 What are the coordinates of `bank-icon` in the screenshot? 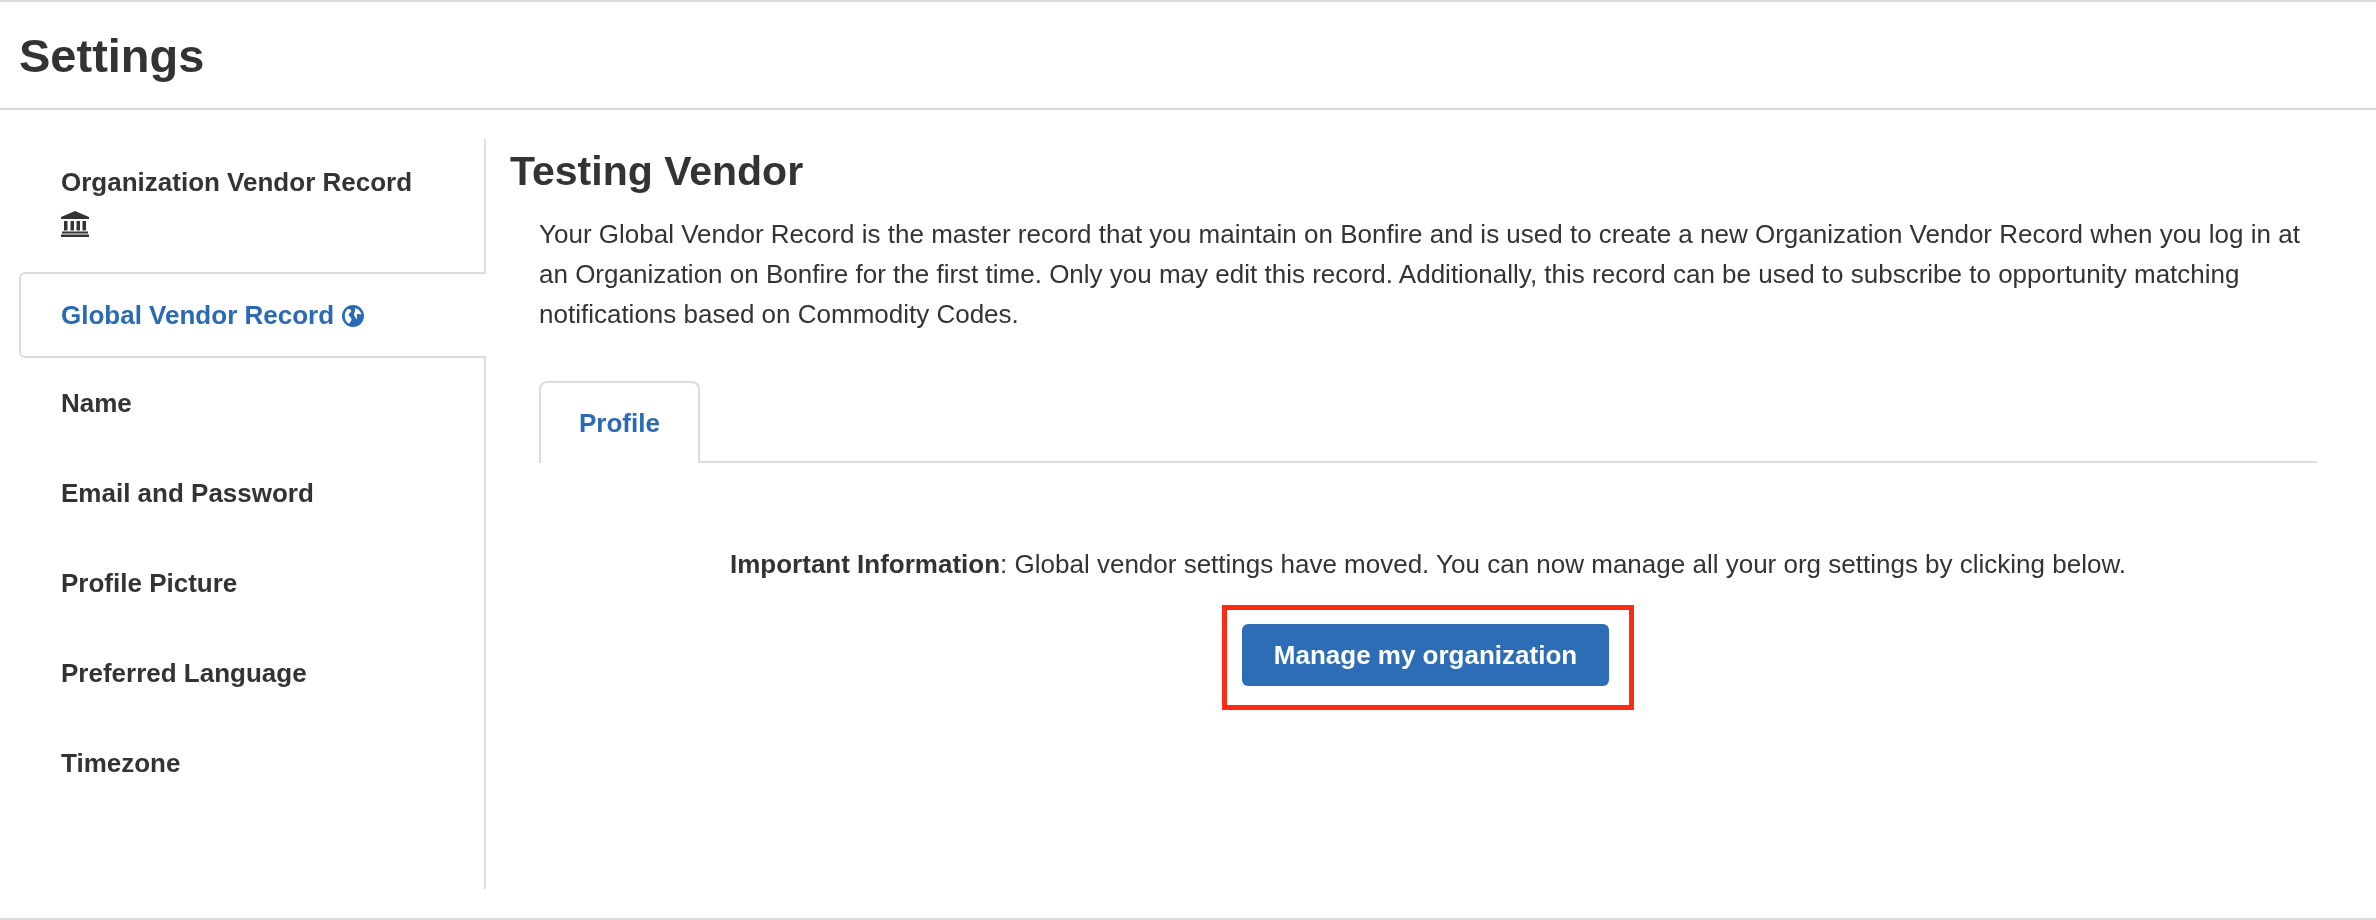 It's located at (75, 224).